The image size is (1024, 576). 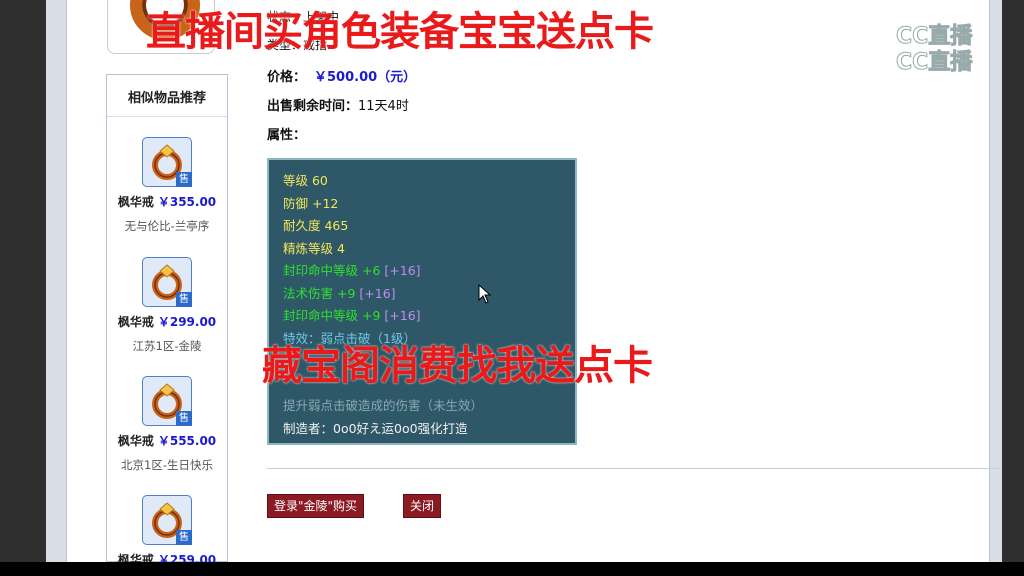 What do you see at coordinates (313, 106) in the screenshot?
I see `time-label: 出售剩余时间：` at bounding box center [313, 106].